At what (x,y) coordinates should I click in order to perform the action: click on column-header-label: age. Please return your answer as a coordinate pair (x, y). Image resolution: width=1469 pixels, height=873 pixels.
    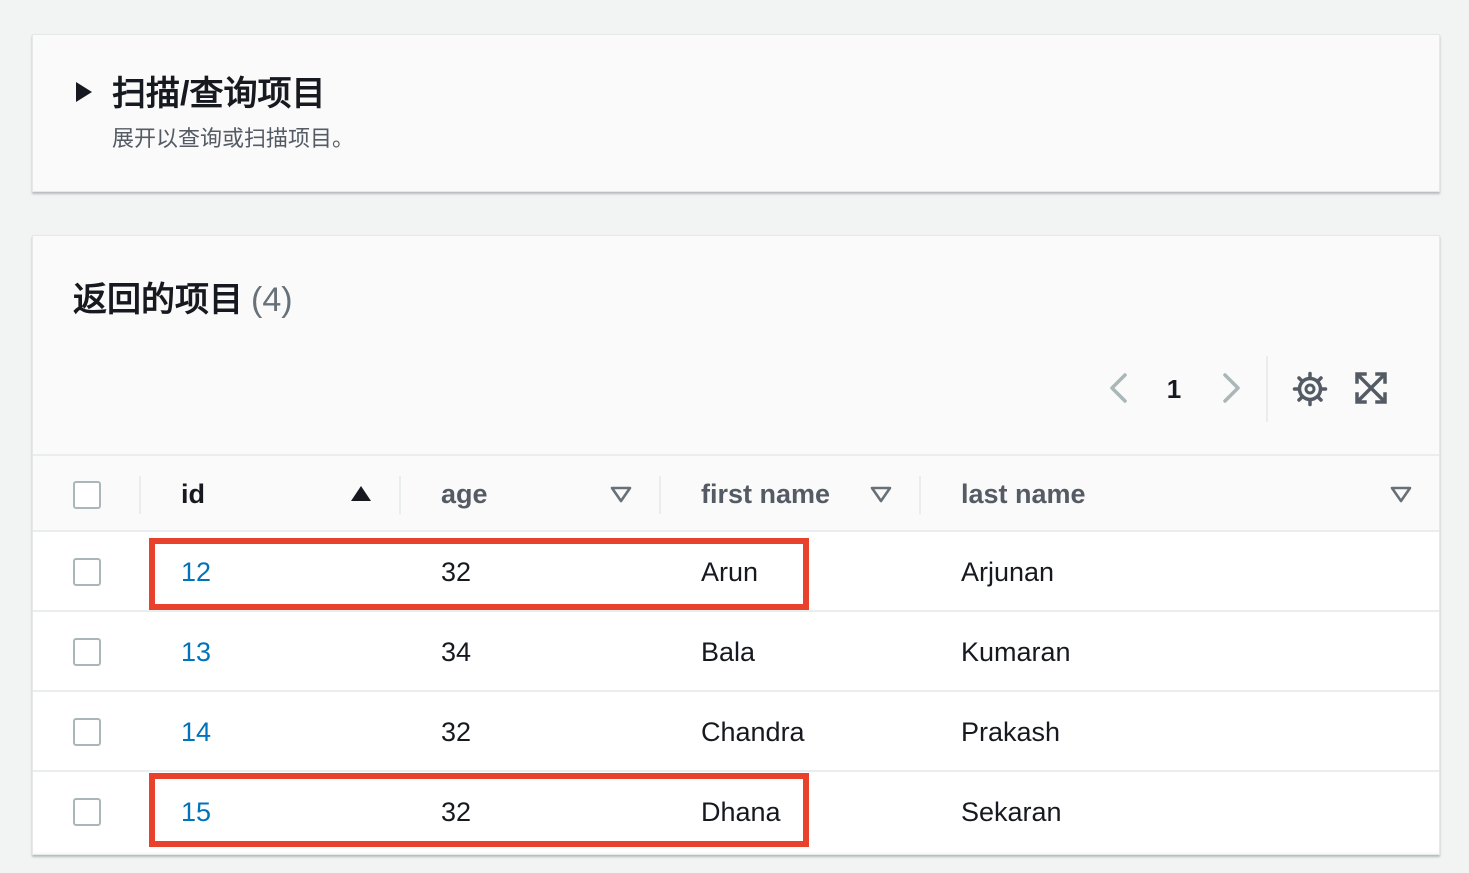
    Looking at the image, I should click on (464, 494).